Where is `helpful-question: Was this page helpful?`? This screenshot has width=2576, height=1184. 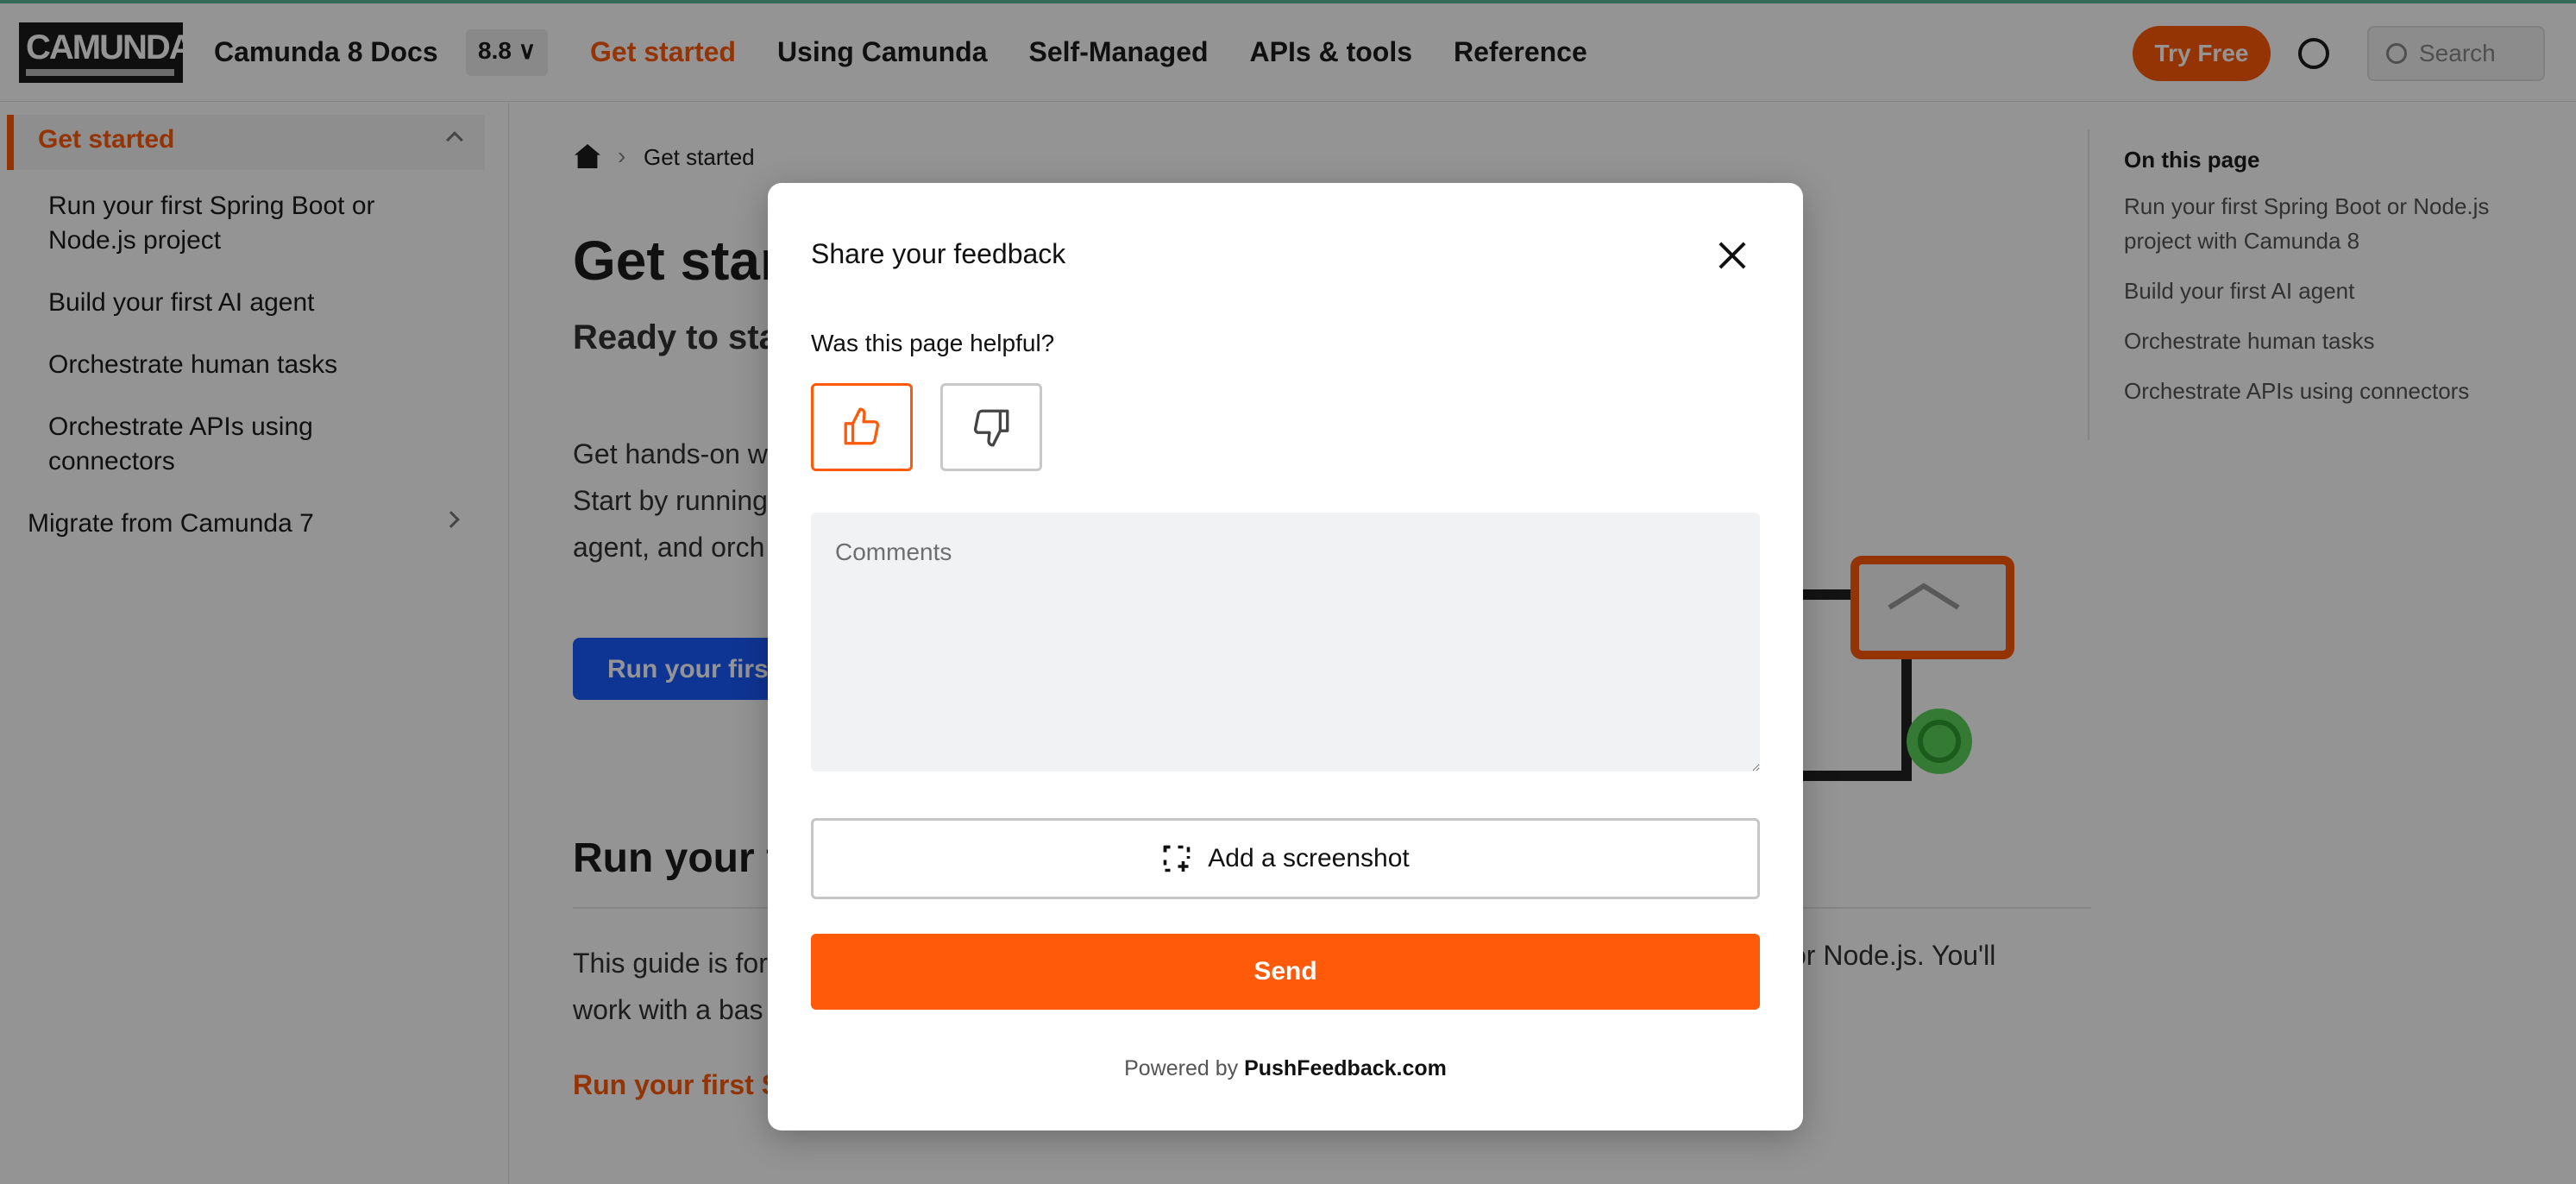
helpful-question: Was this page helpful? is located at coordinates (933, 343).